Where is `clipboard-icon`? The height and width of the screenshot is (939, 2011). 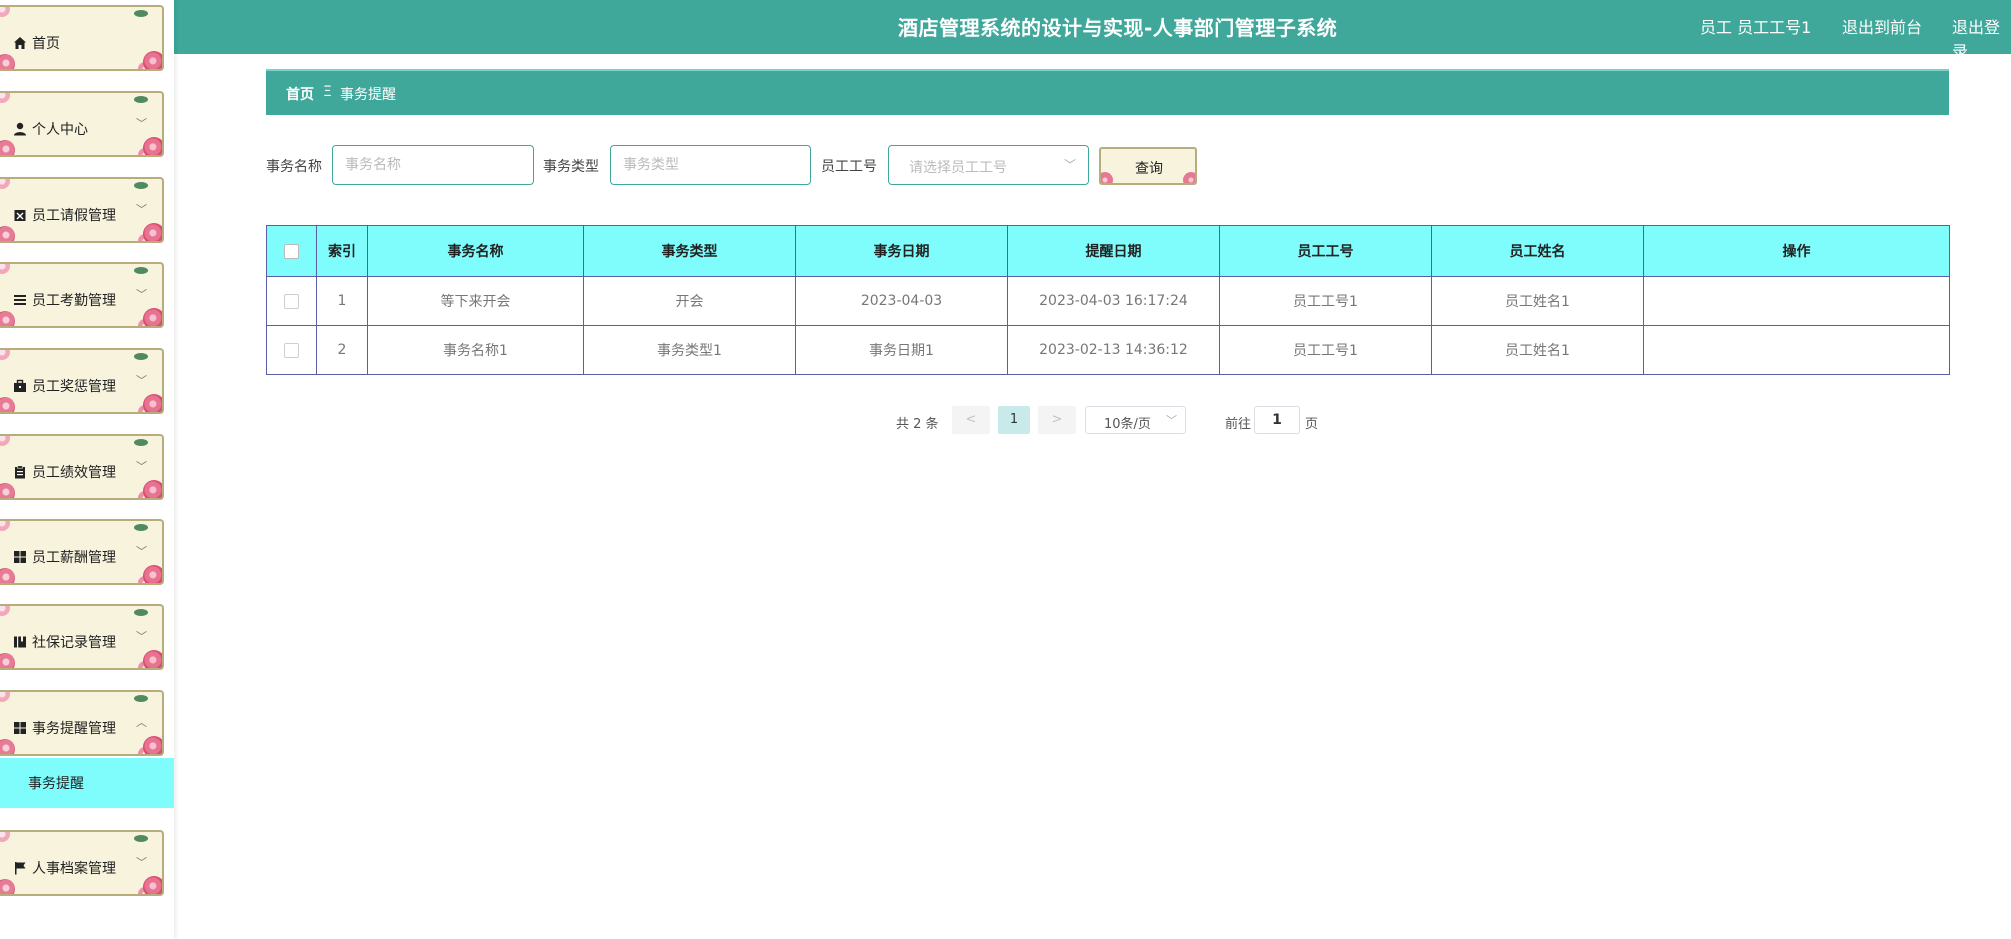 clipboard-icon is located at coordinates (20, 473).